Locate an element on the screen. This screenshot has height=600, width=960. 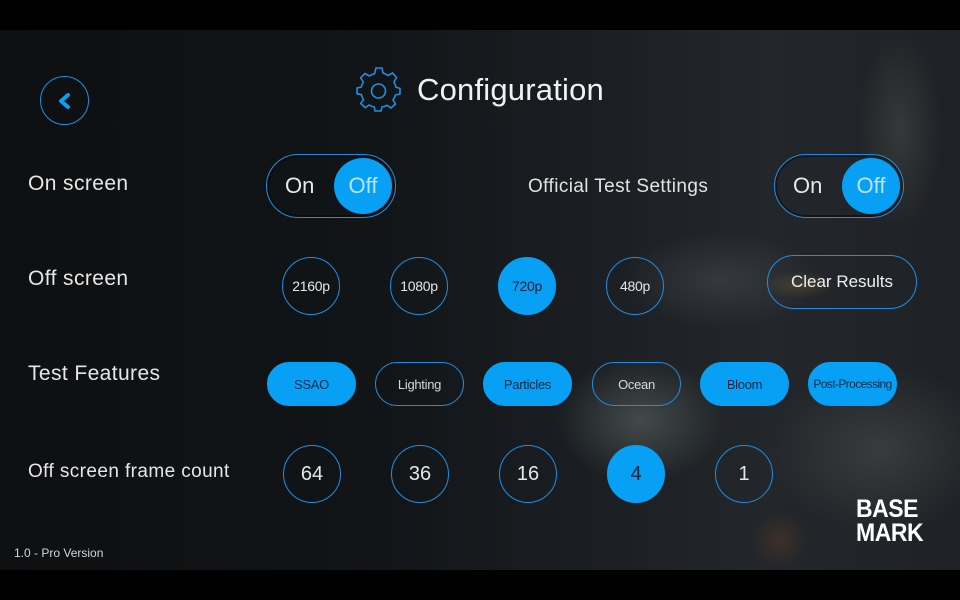
on-screen-label: On screen is located at coordinates (78, 183).